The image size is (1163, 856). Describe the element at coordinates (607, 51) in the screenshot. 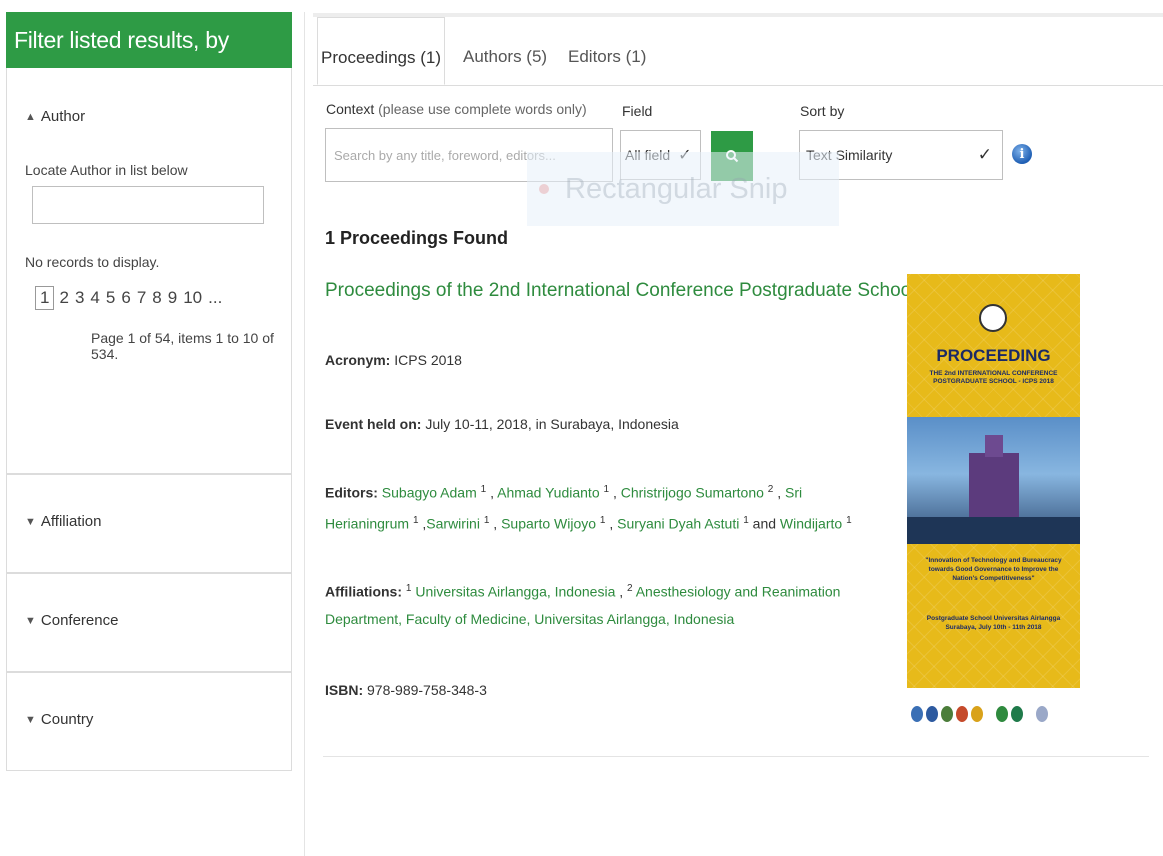

I see `tab-editors: Editors (1)` at that location.